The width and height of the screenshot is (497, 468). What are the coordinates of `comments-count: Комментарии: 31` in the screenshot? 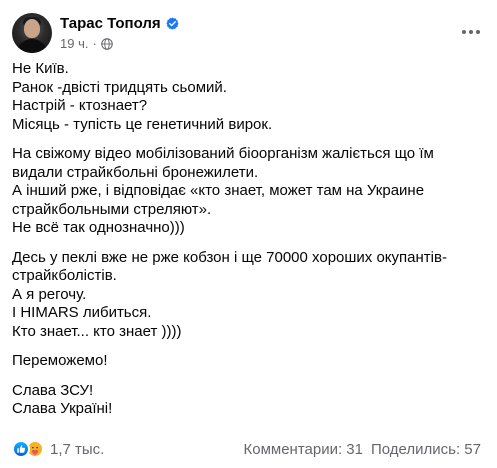 It's located at (304, 449).